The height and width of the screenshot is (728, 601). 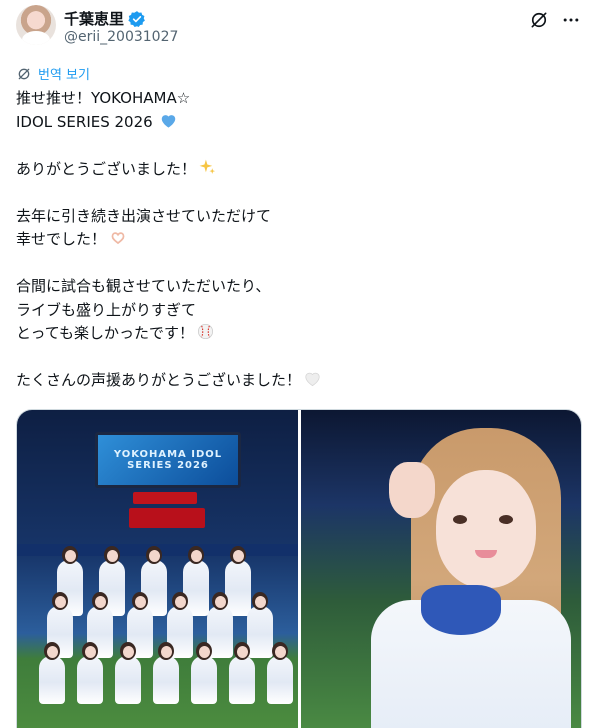 What do you see at coordinates (461, 610) in the screenshot?
I see `selfie-bow` at bounding box center [461, 610].